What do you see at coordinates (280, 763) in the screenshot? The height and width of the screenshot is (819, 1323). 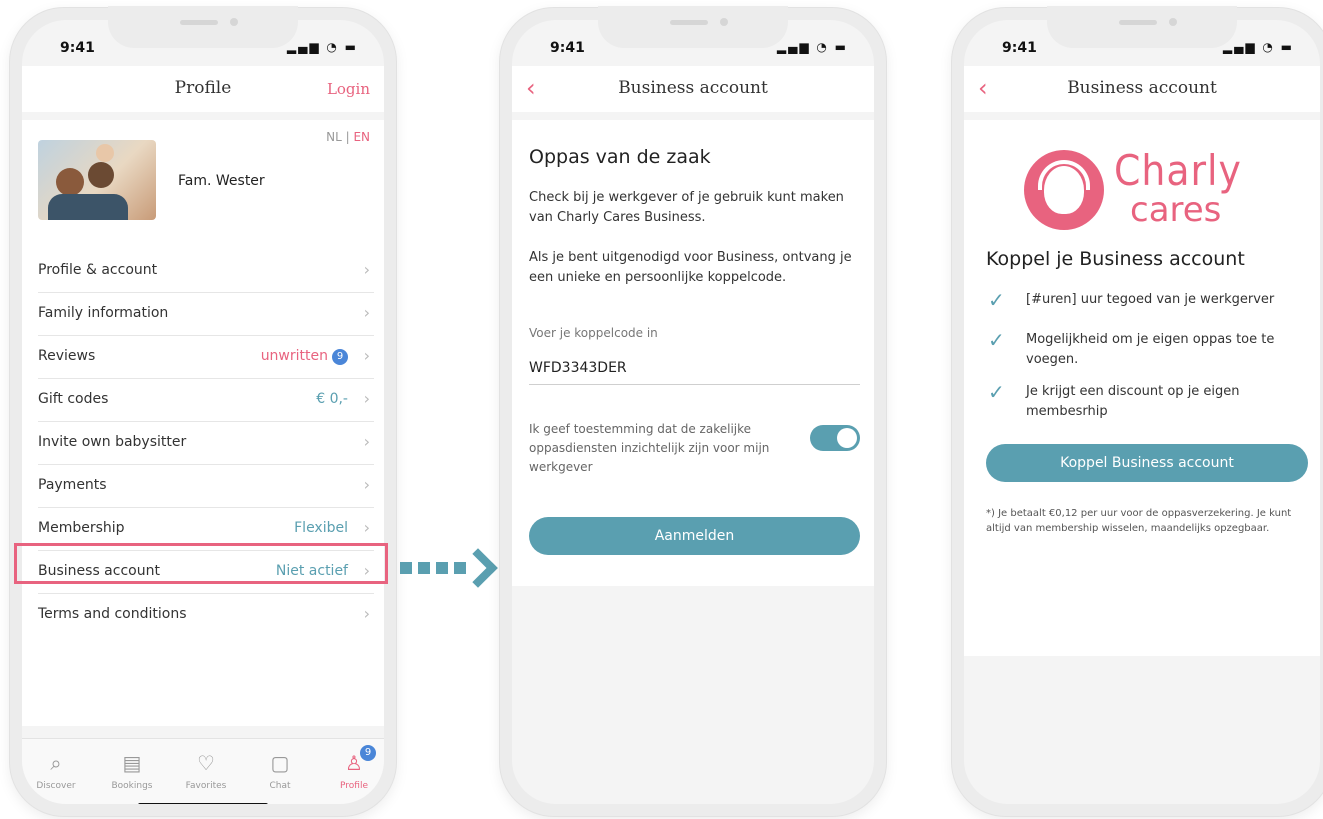 I see `chat-bubble-icon: ▢` at bounding box center [280, 763].